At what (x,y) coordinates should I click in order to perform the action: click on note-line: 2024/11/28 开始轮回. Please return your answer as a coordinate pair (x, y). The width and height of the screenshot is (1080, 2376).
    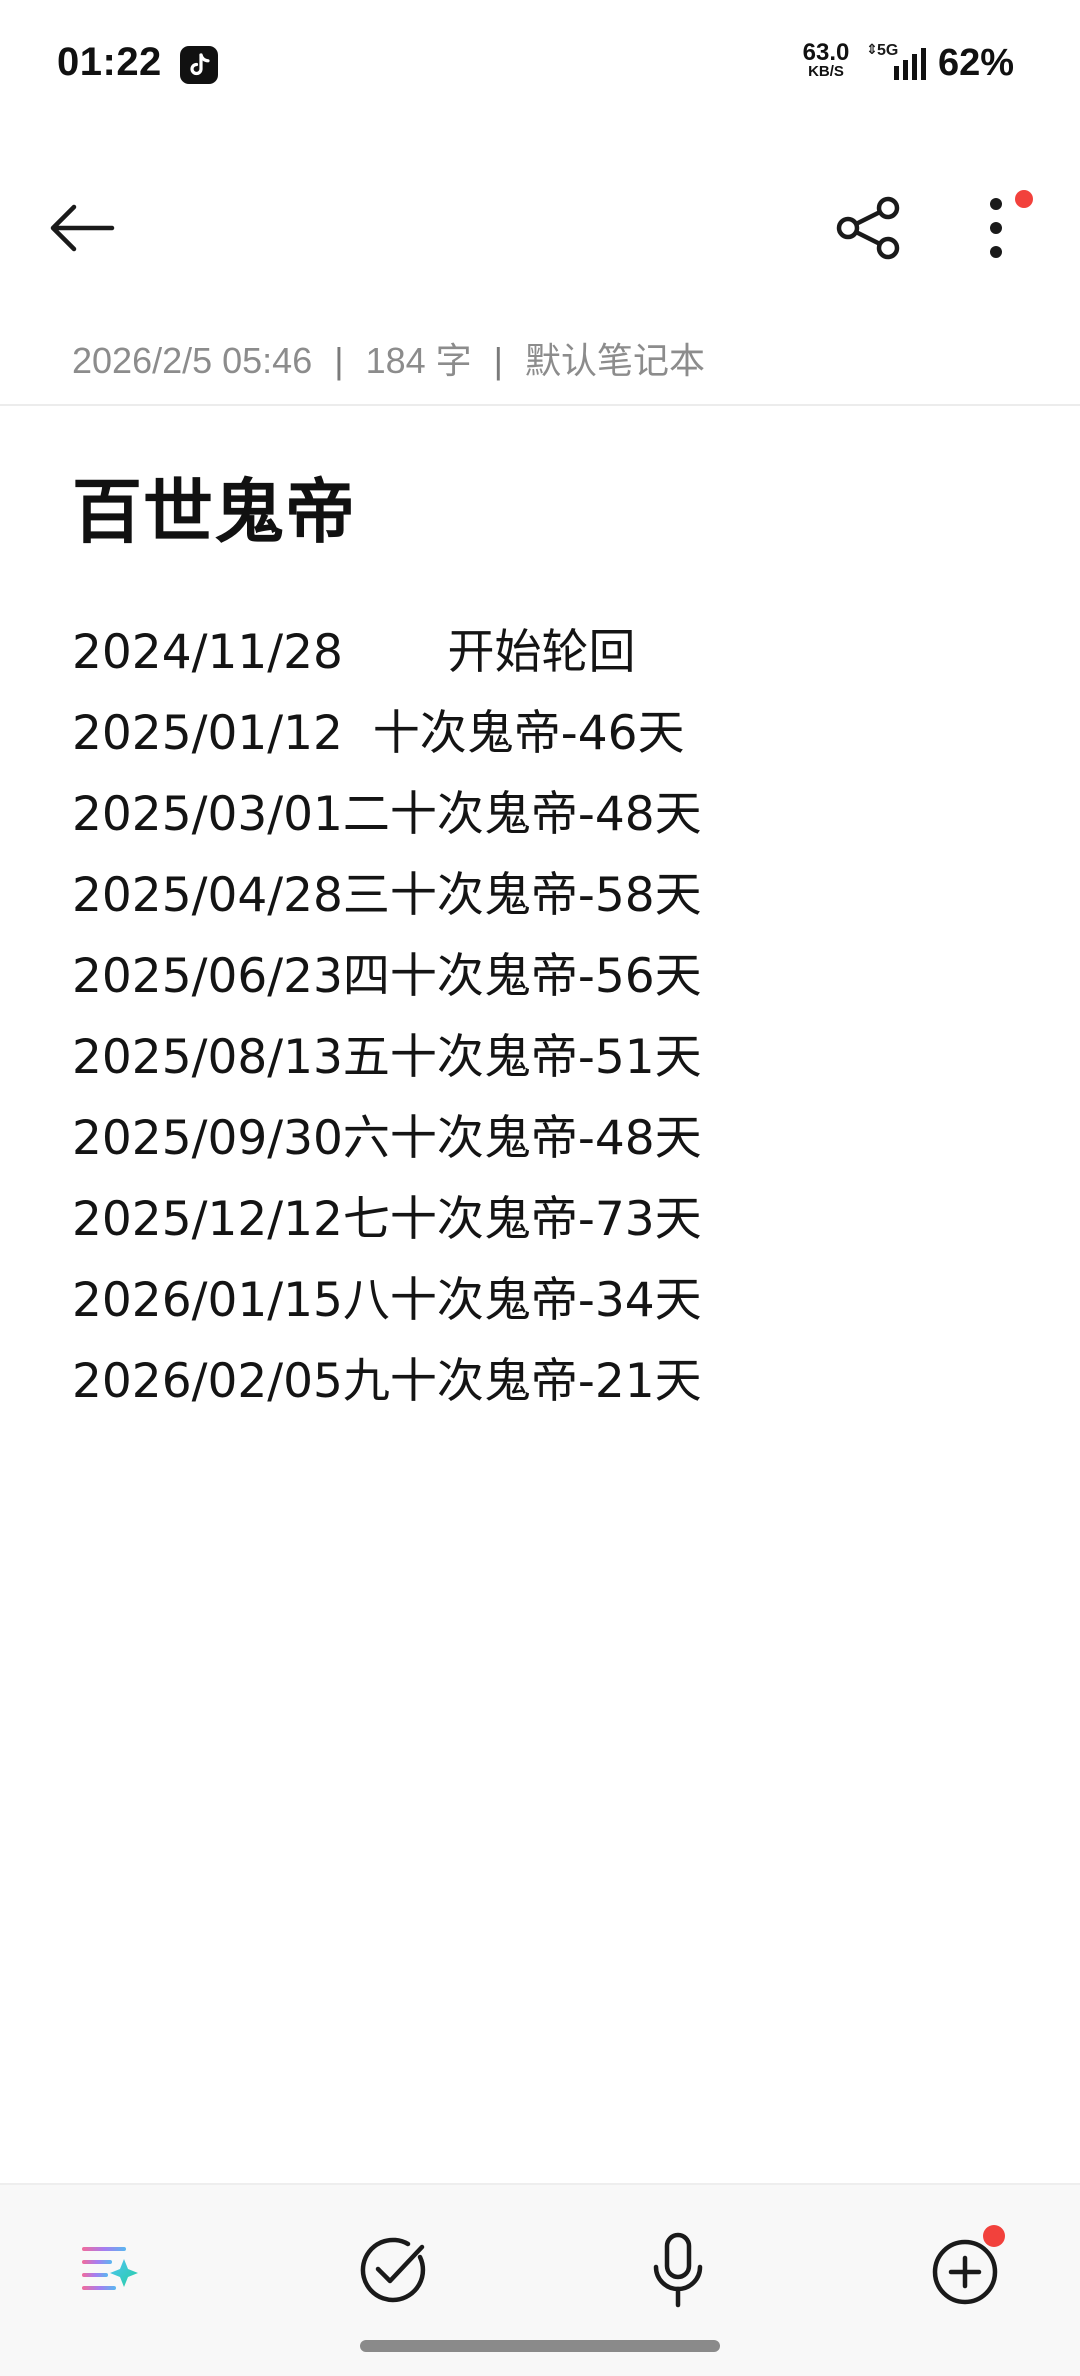
    Looking at the image, I should click on (354, 652).